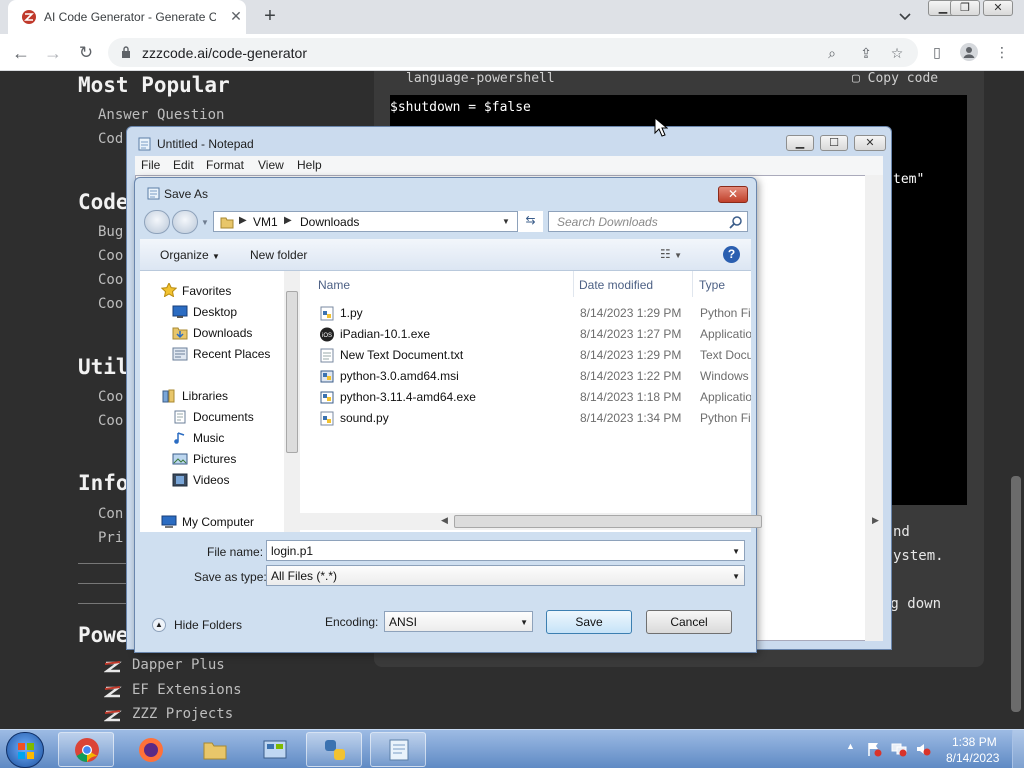 The height and width of the screenshot is (768, 1024). I want to click on change-view-icon: ☷ ▼, so click(679, 255).